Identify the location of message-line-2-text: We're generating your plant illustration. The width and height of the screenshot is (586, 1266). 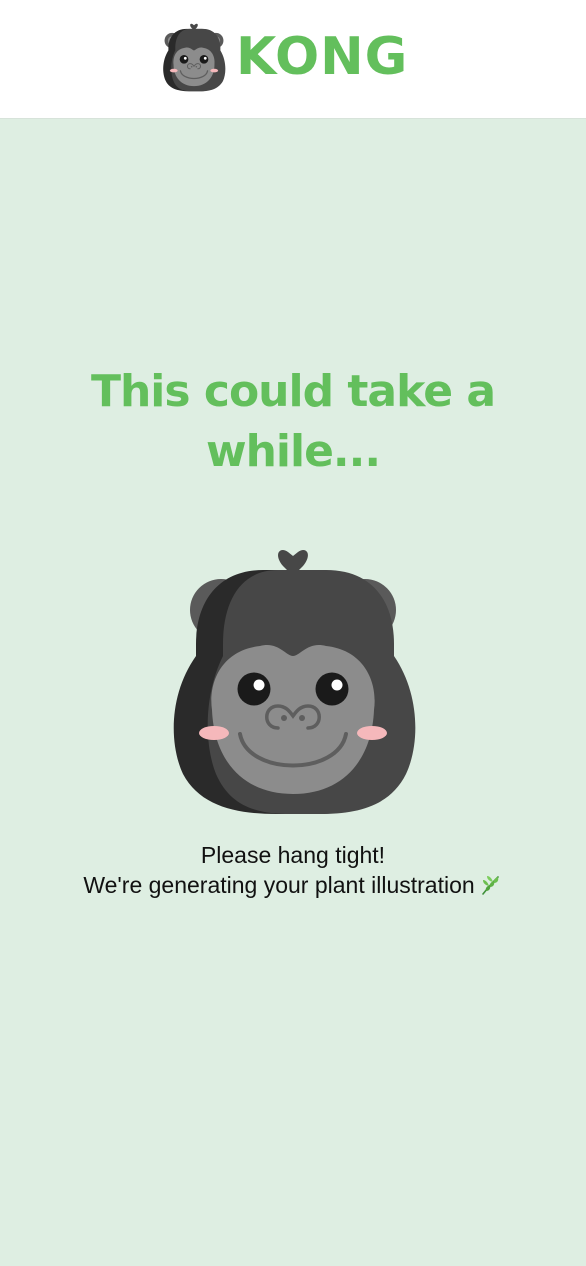
(279, 885).